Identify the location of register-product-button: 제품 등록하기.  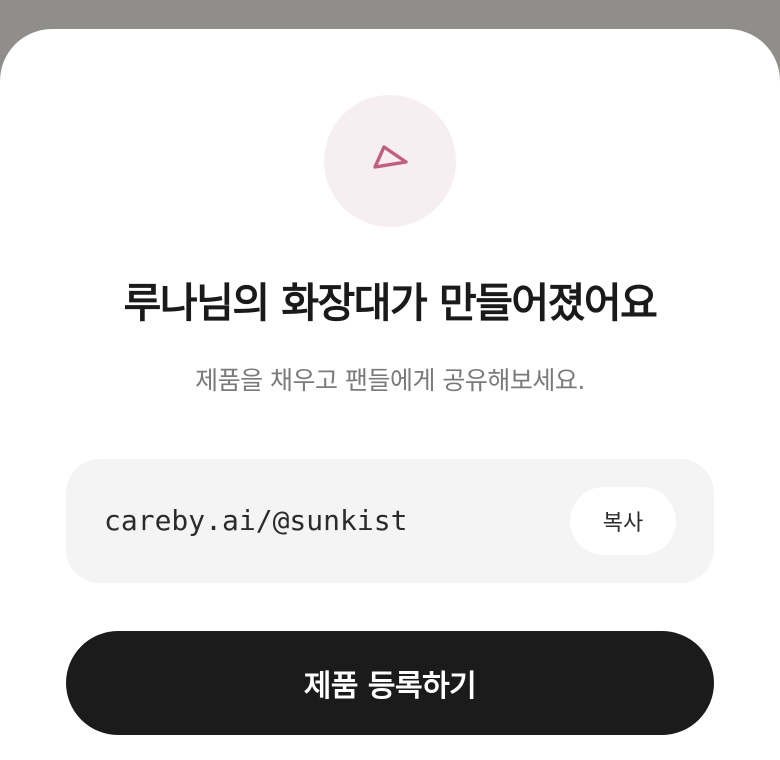
(390, 683).